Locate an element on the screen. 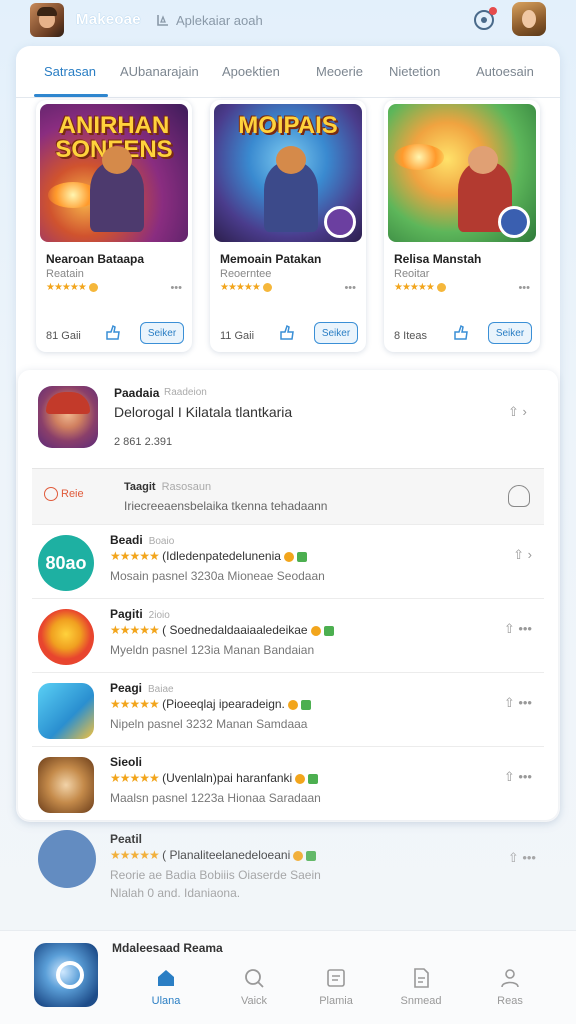  app-name: Beadi Boaio is located at coordinates (142, 540).